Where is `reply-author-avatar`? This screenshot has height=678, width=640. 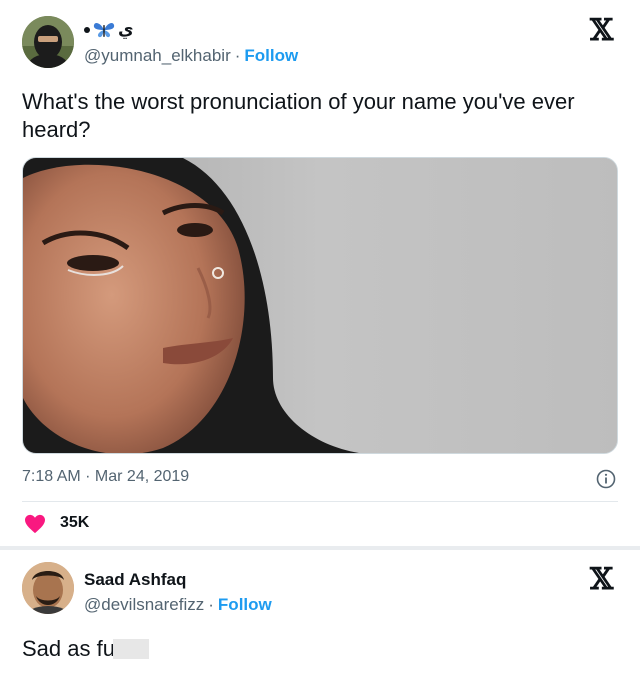 reply-author-avatar is located at coordinates (48, 588).